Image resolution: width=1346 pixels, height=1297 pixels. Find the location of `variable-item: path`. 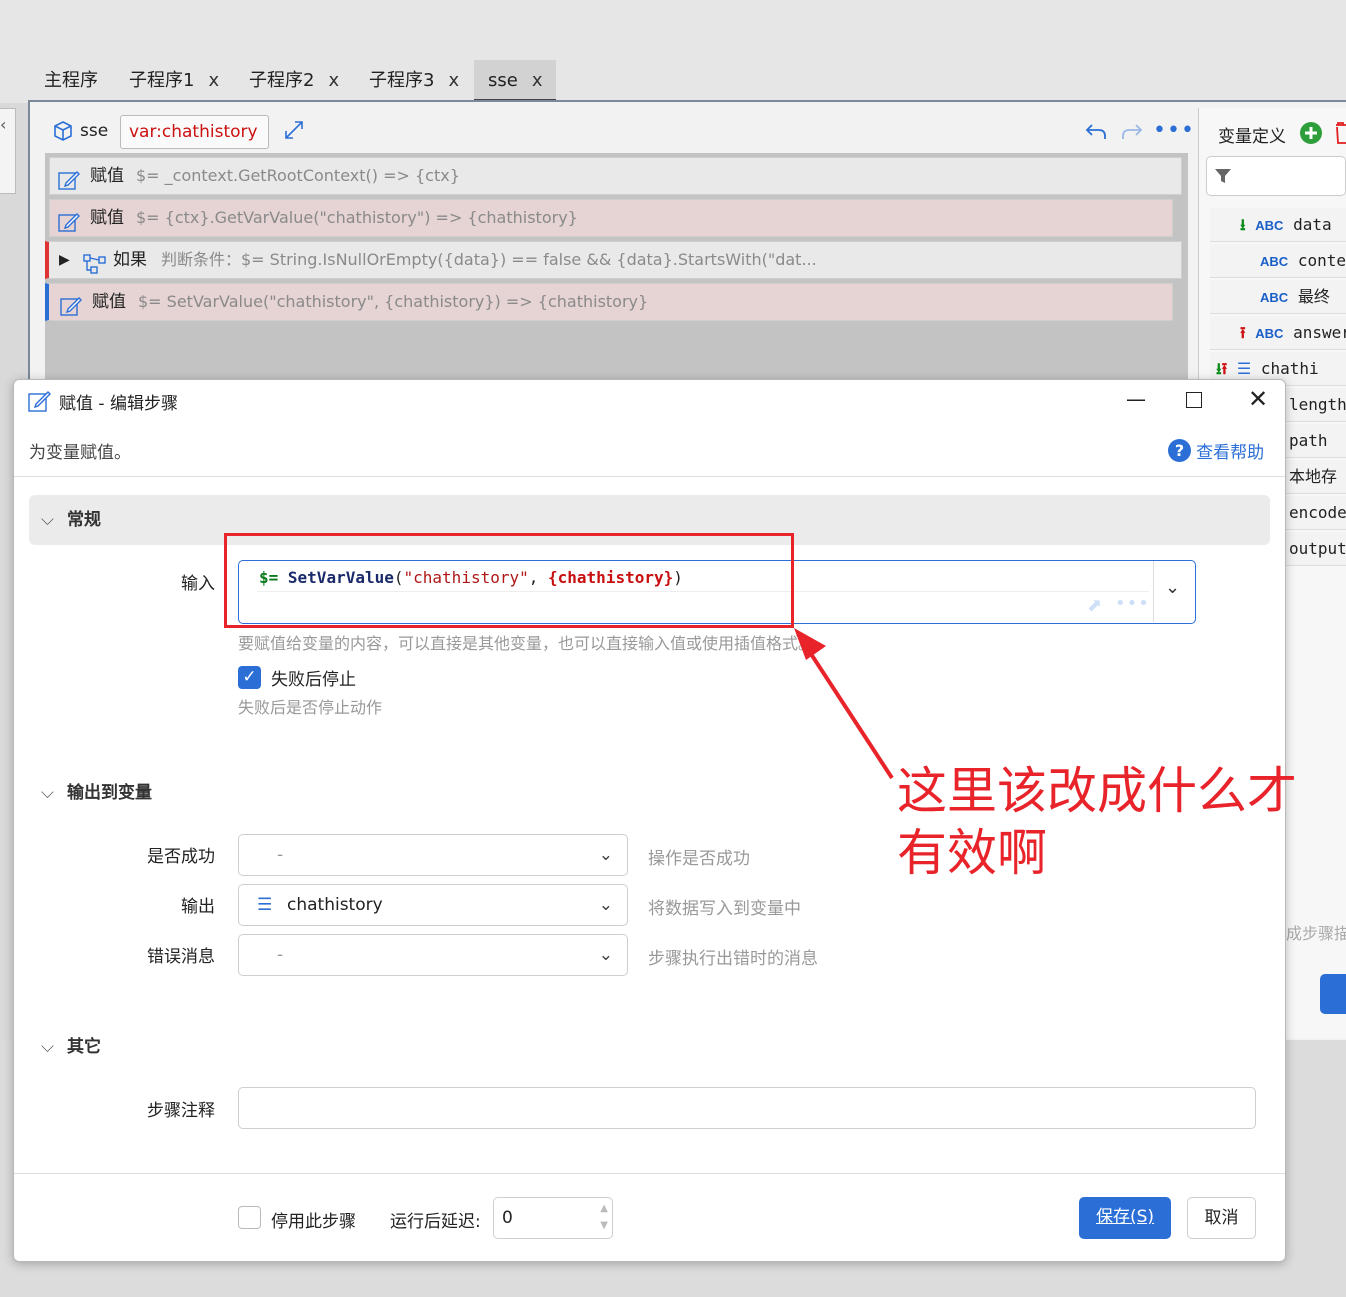

variable-item: path is located at coordinates (1316, 441).